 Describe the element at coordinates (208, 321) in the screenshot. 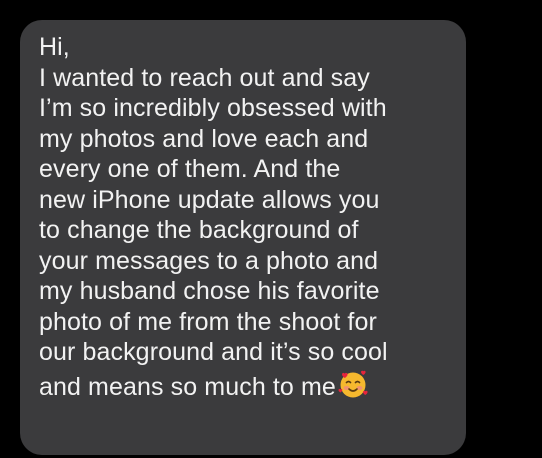

I see `message-line: photo of me from the shoot for` at that location.